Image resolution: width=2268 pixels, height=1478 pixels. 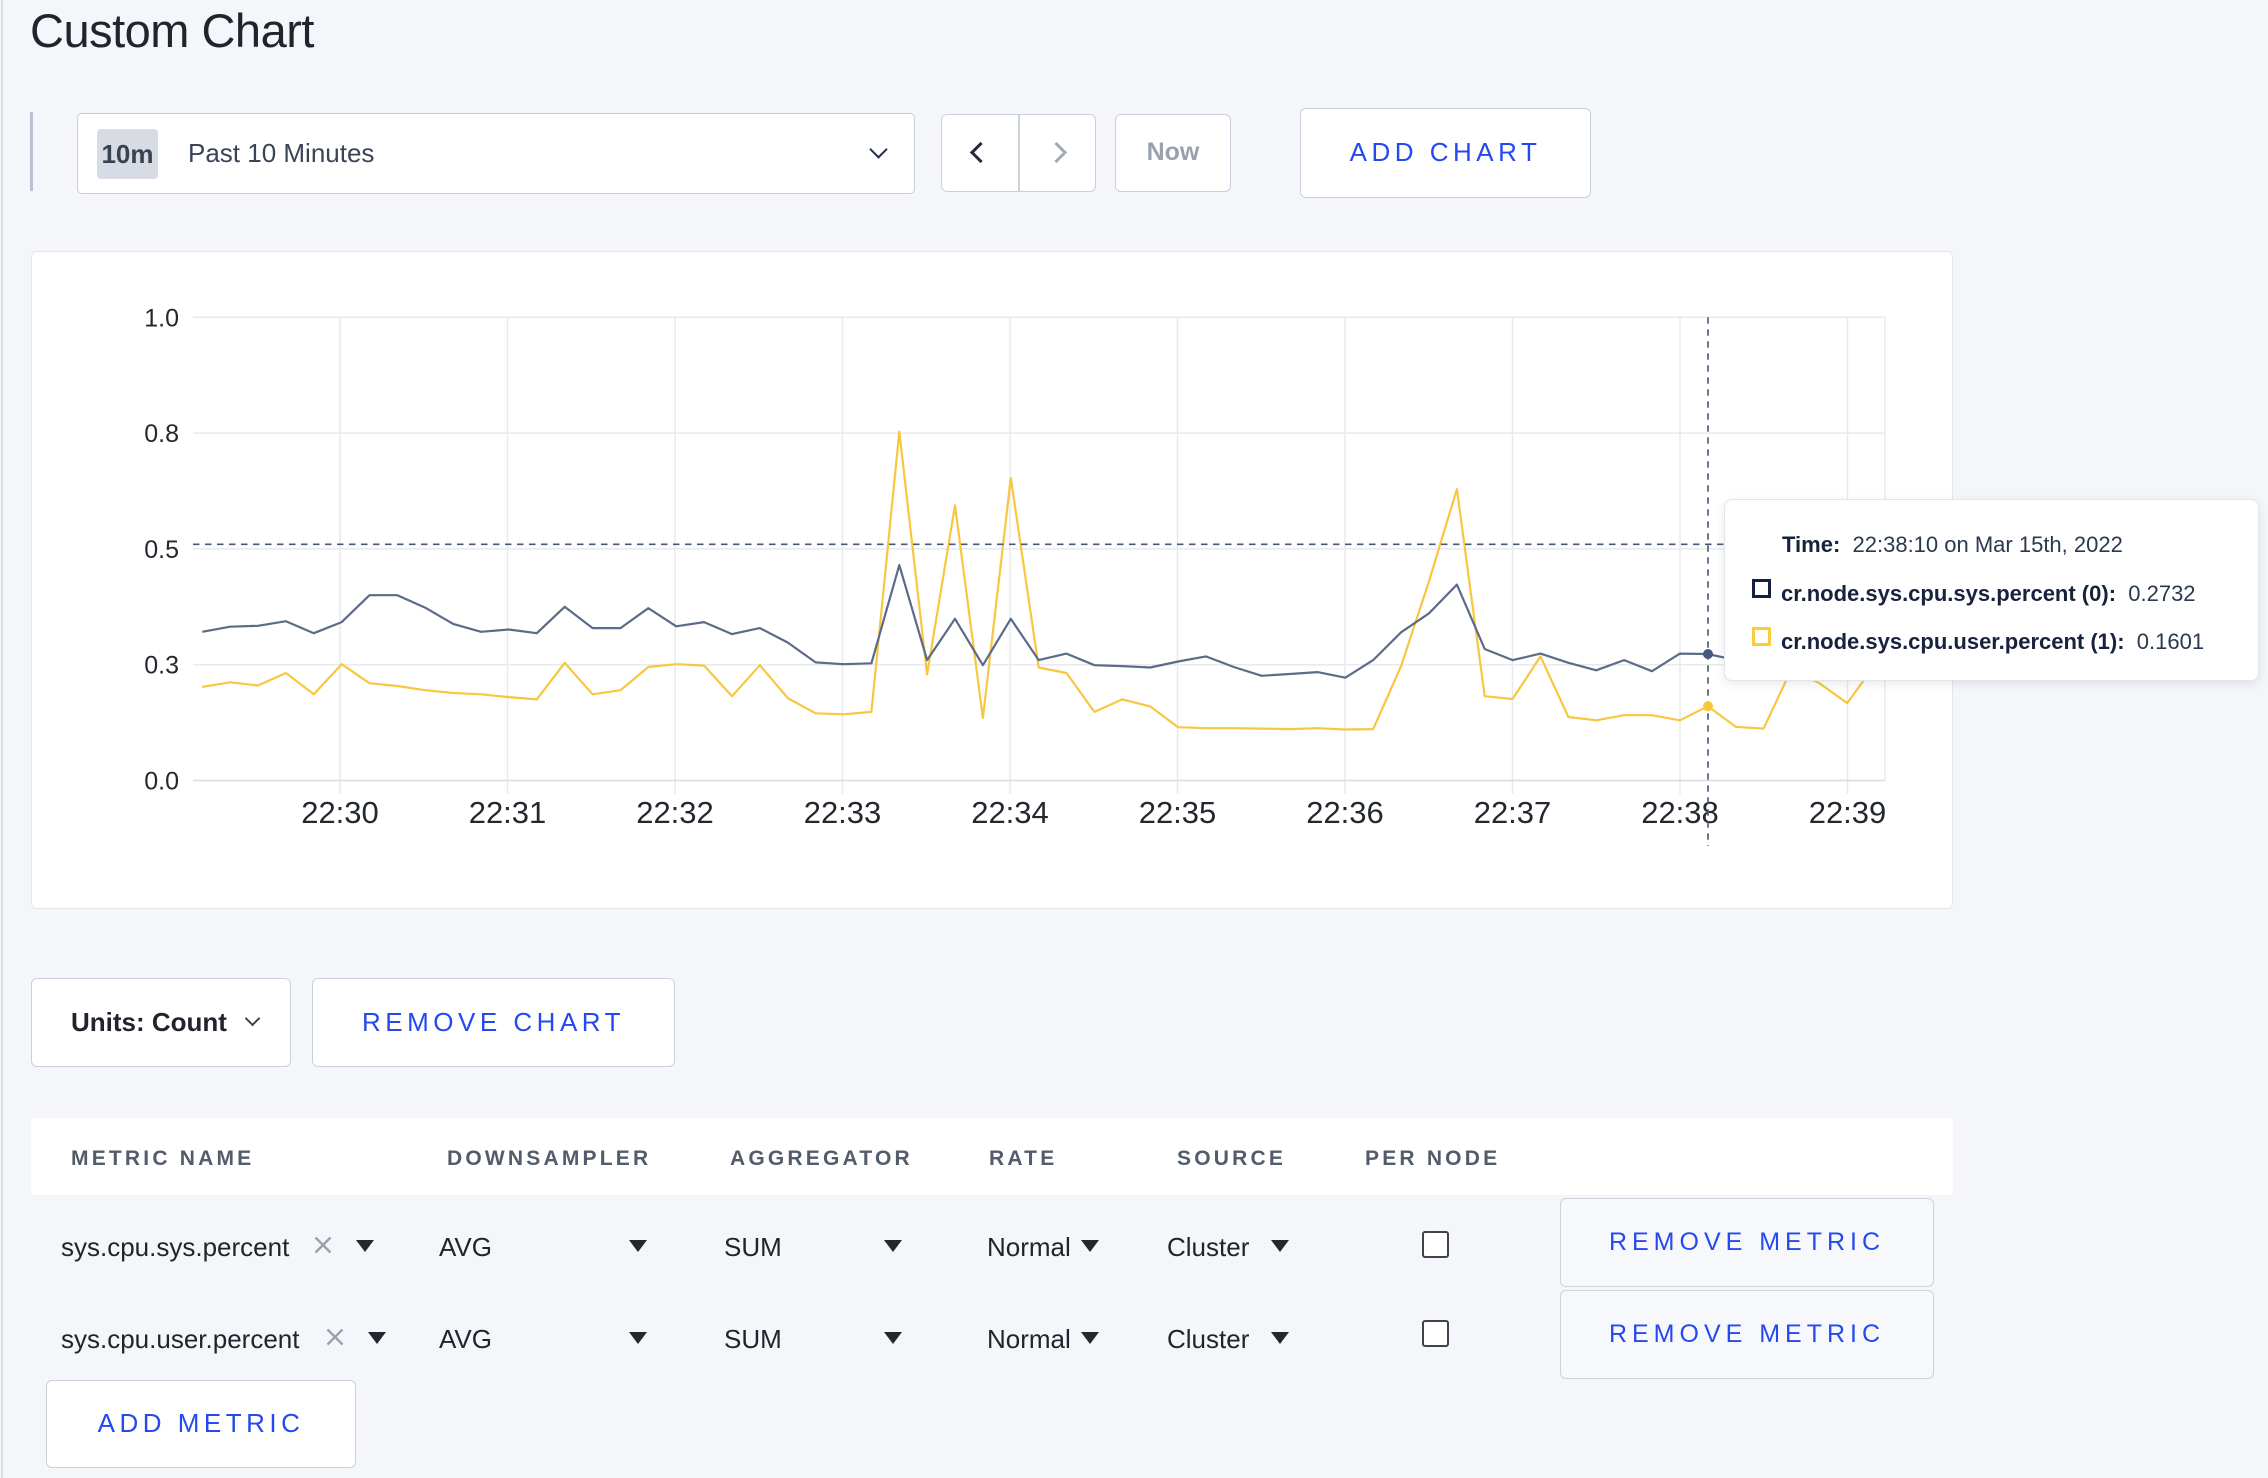 What do you see at coordinates (161, 666) in the screenshot?
I see `svg-text: 0.3` at bounding box center [161, 666].